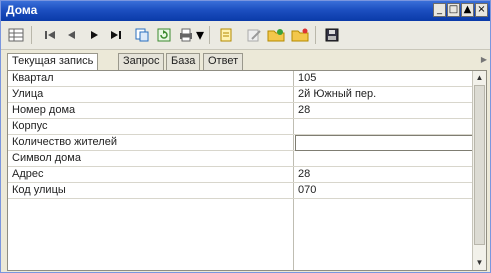 This screenshot has width=491, height=273. I want to click on table-row: Улица 2й Южный пер., so click(241, 95).